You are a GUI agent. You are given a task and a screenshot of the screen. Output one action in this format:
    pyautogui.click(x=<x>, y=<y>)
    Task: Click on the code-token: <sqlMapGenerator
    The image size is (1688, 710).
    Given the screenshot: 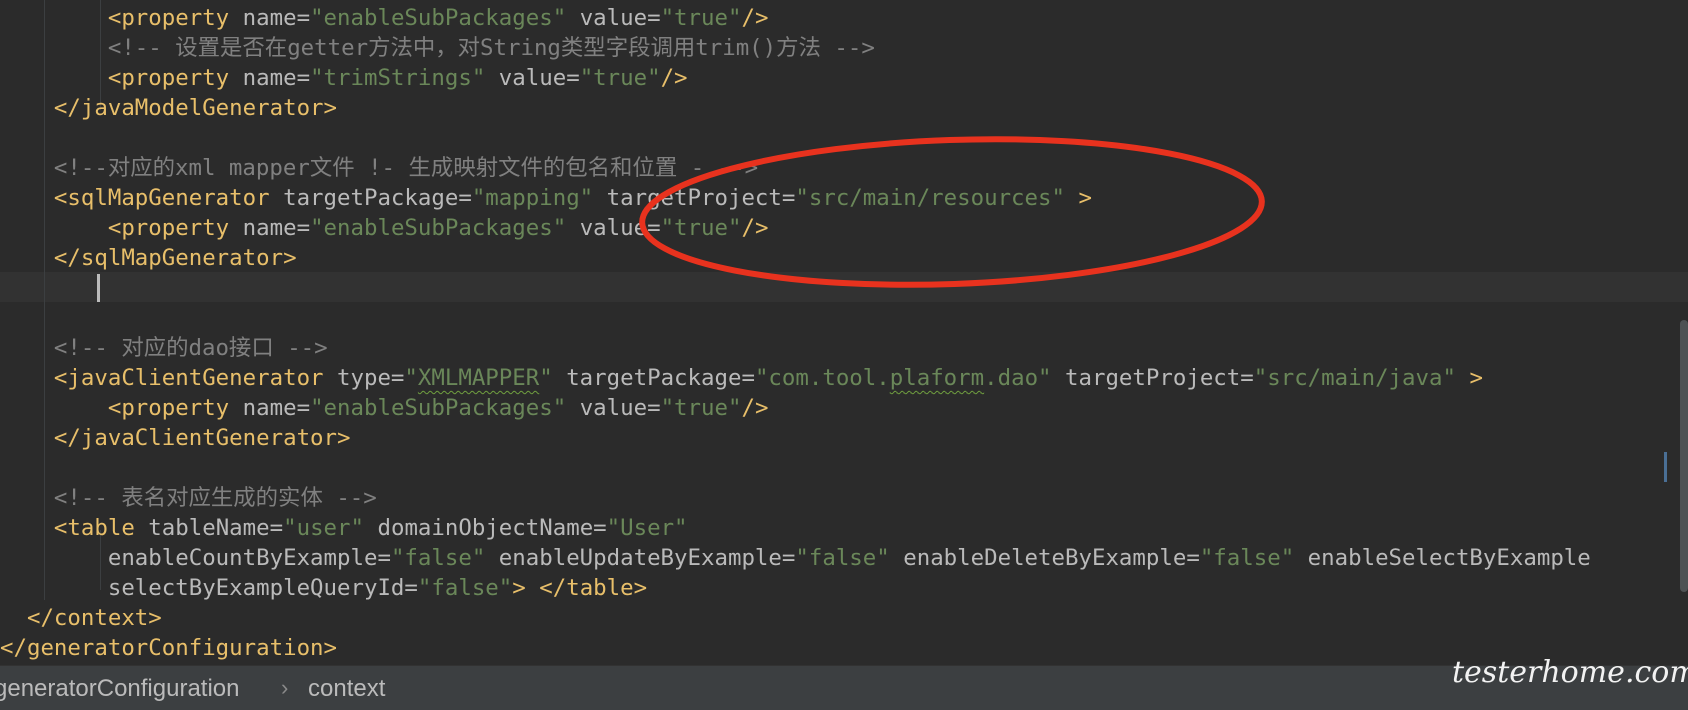 What is the action you would take?
    pyautogui.click(x=168, y=198)
    